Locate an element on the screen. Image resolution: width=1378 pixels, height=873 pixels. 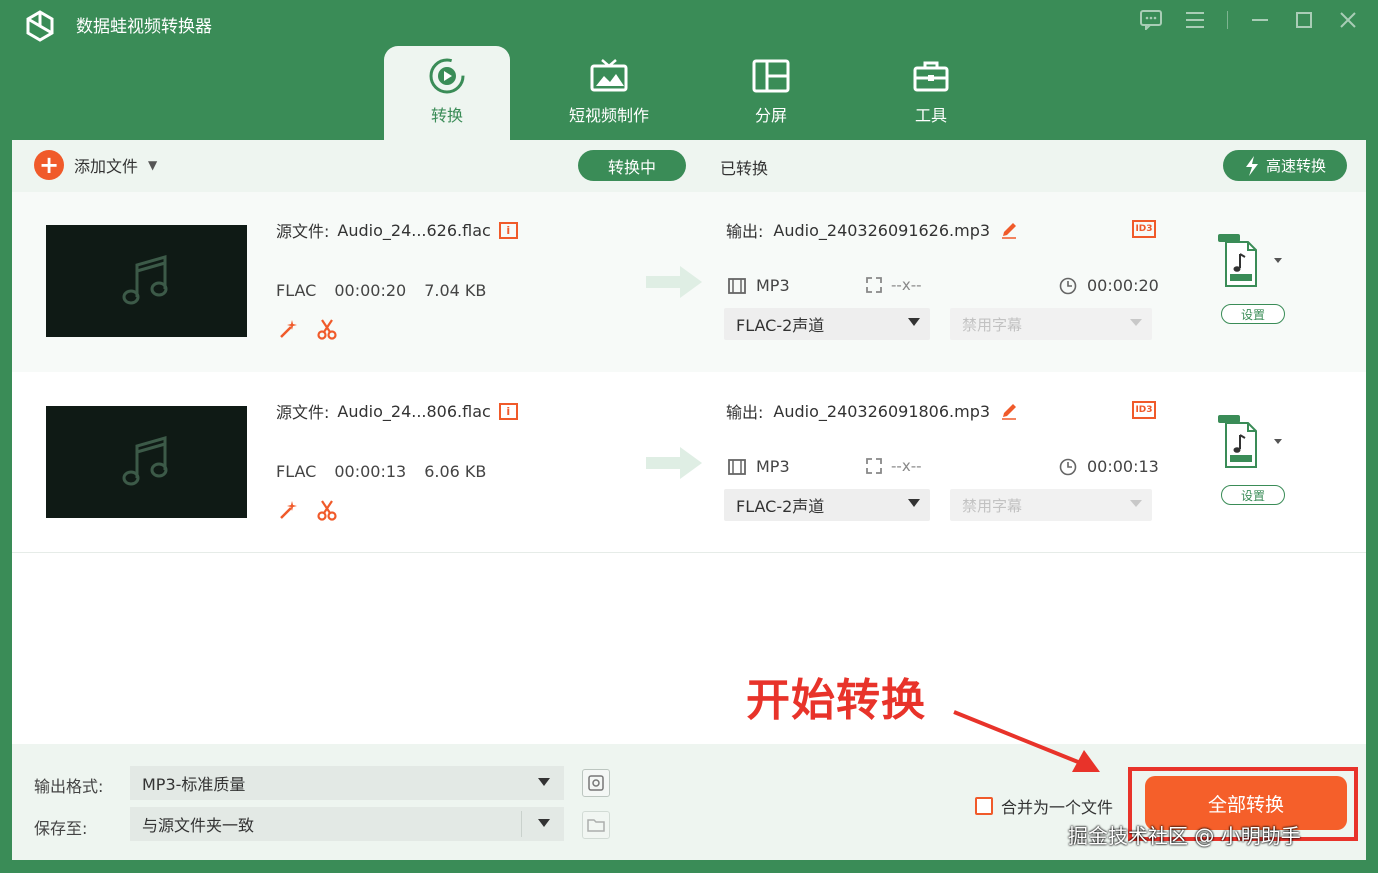
lightning-icon is located at coordinates (1251, 165).